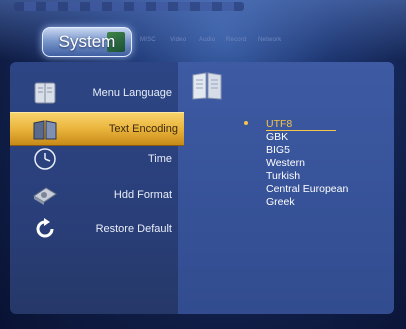  Describe the element at coordinates (132, 93) in the screenshot. I see `menu-item-label: Menu Language` at that location.